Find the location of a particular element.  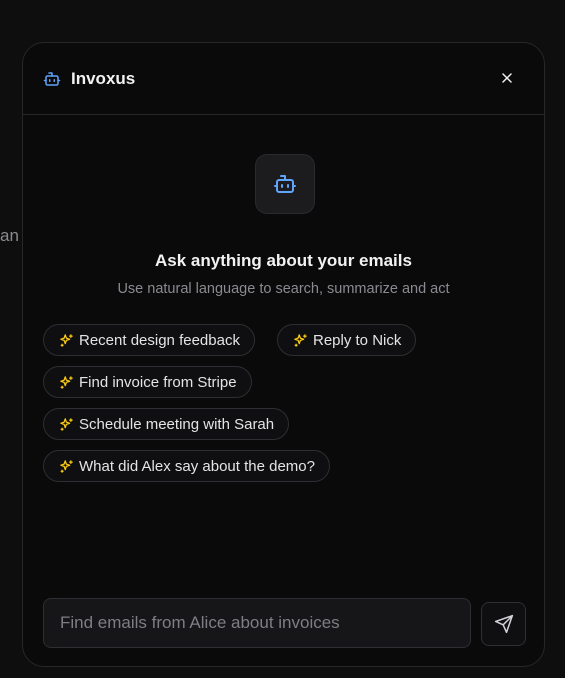

close-icon is located at coordinates (507, 78).